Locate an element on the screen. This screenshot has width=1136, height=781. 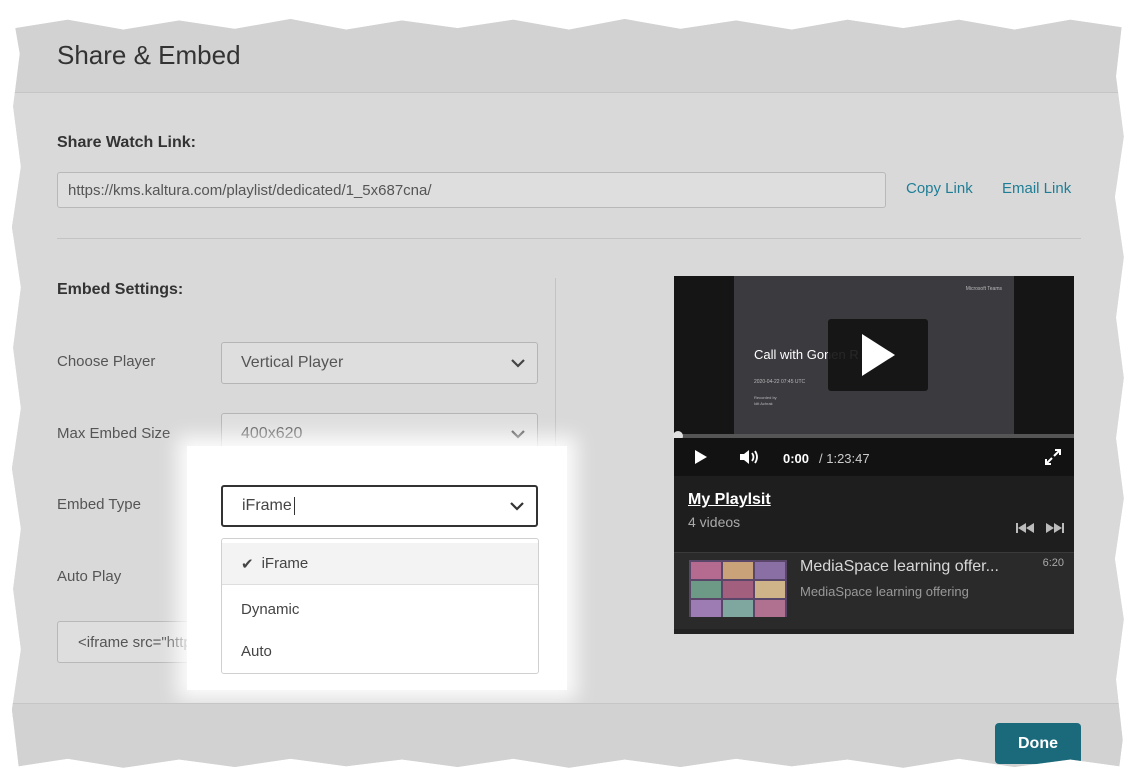
max-size-value: 400x620 is located at coordinates (272, 433).